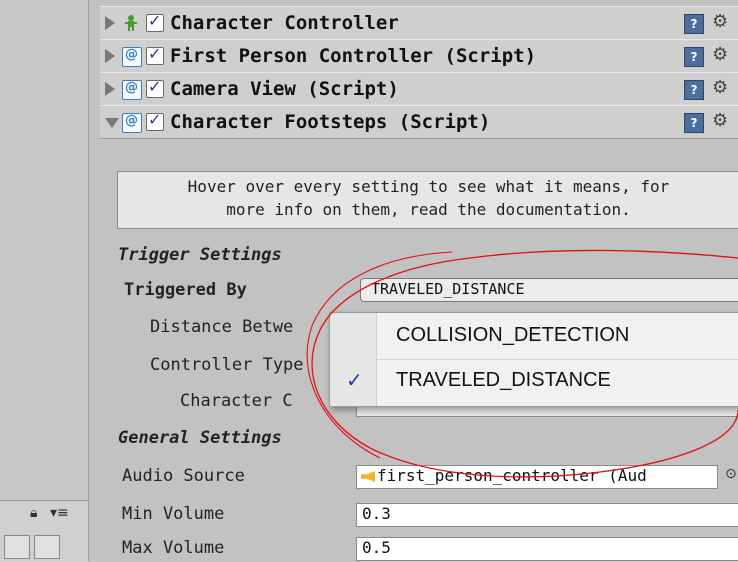 This screenshot has width=738, height=562. Describe the element at coordinates (549, 290) in the screenshot. I see `triggered-by-select: TRAVELED_DISTANCE` at that location.